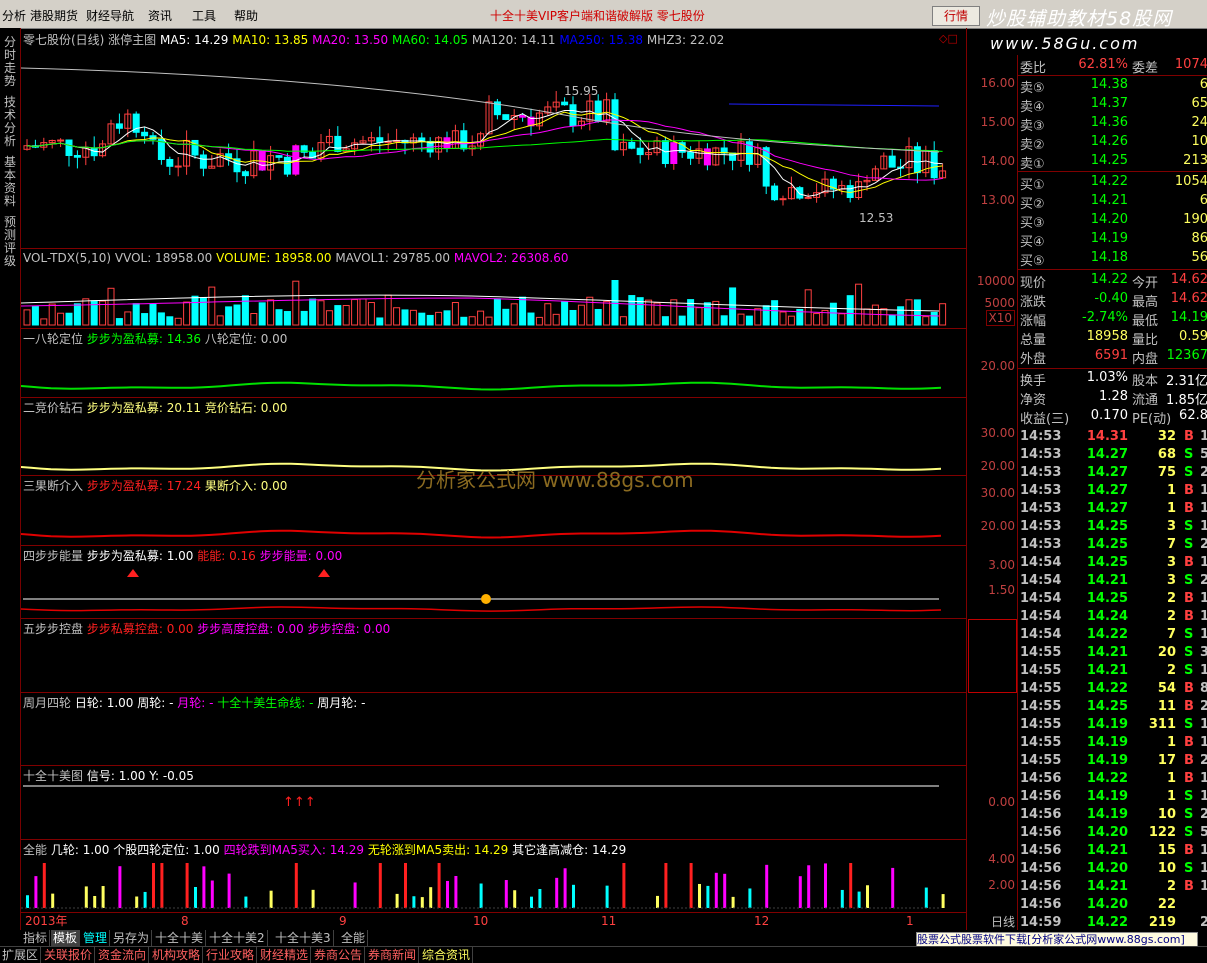  I want to click on bid-row: 买③ 14.20 190, so click(1112, 221).